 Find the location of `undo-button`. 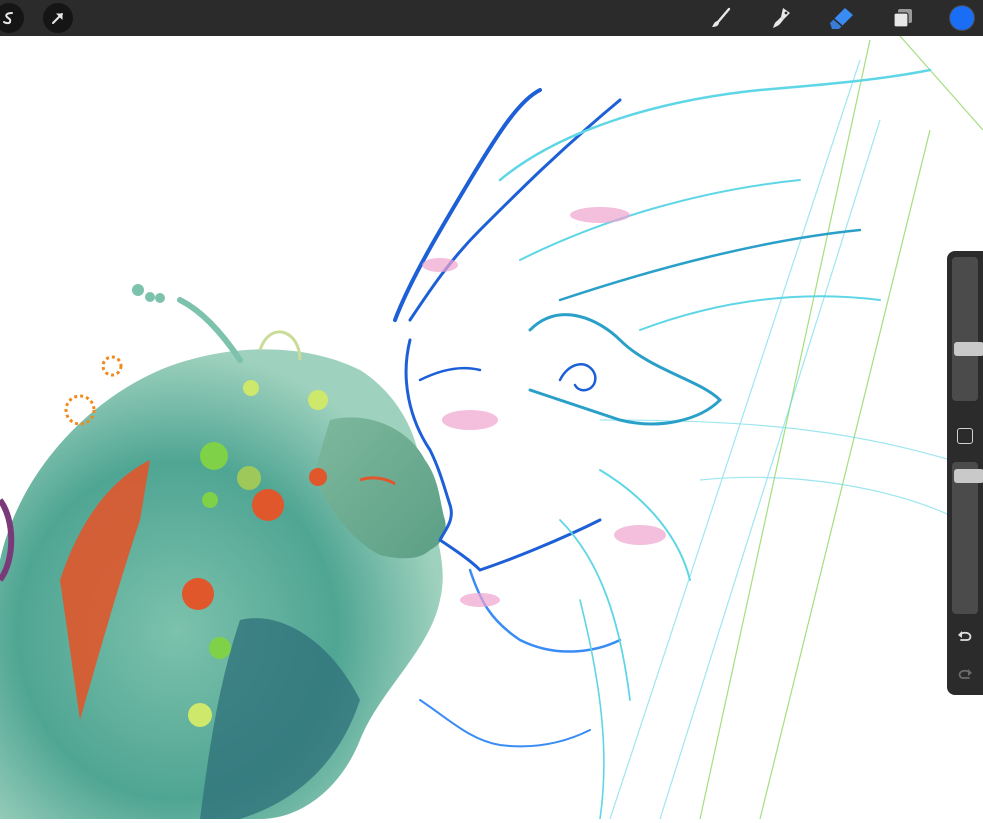

undo-button is located at coordinates (965, 636).